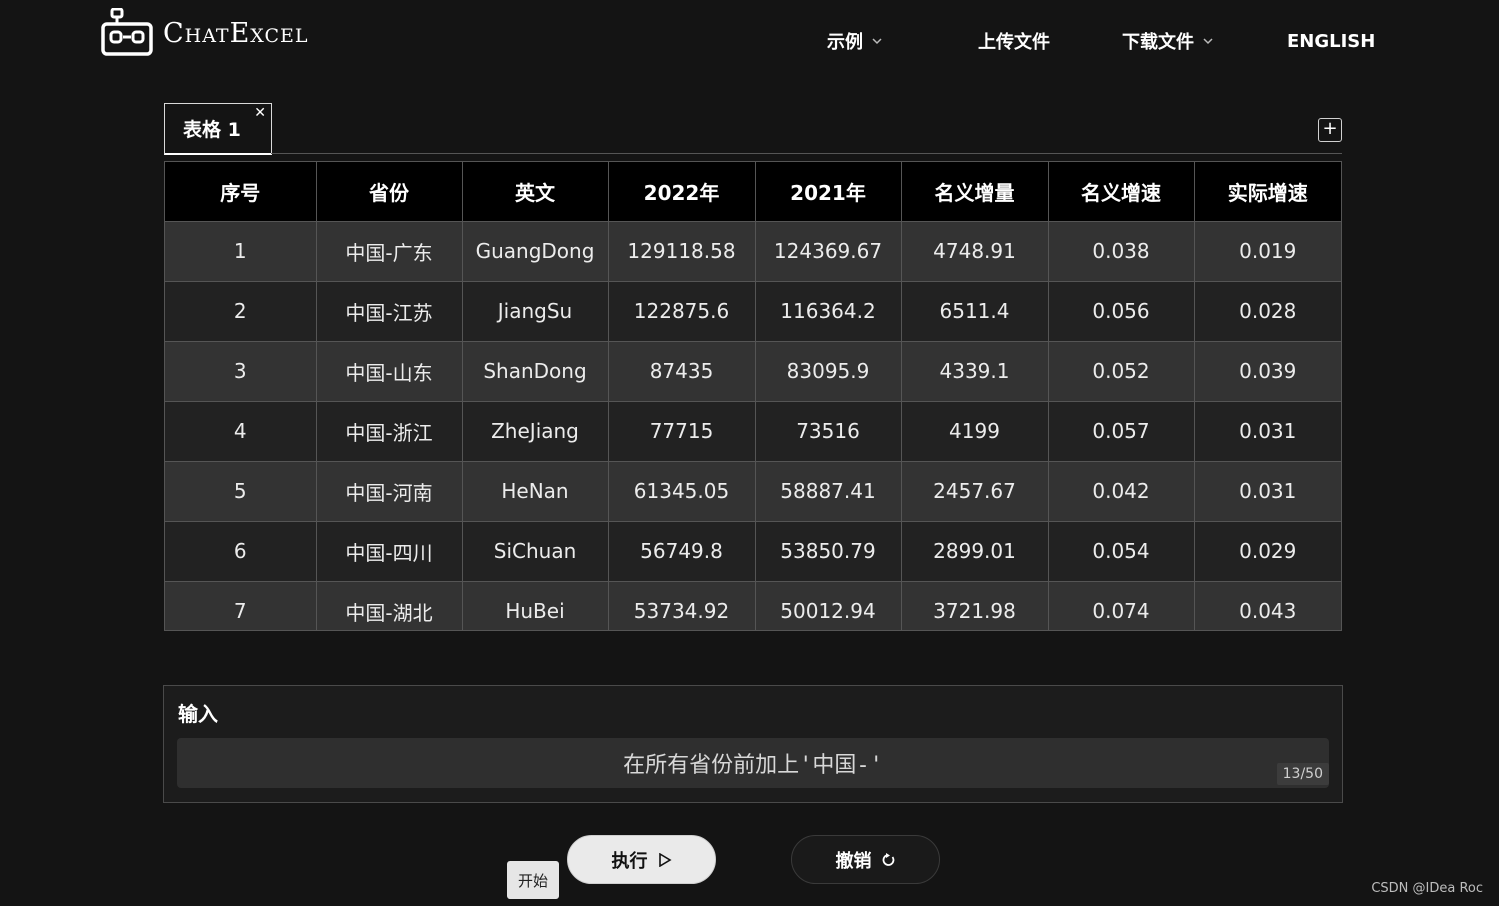 This screenshot has width=1499, height=906. What do you see at coordinates (535, 370) in the screenshot?
I see `cell-english: ShanDong` at bounding box center [535, 370].